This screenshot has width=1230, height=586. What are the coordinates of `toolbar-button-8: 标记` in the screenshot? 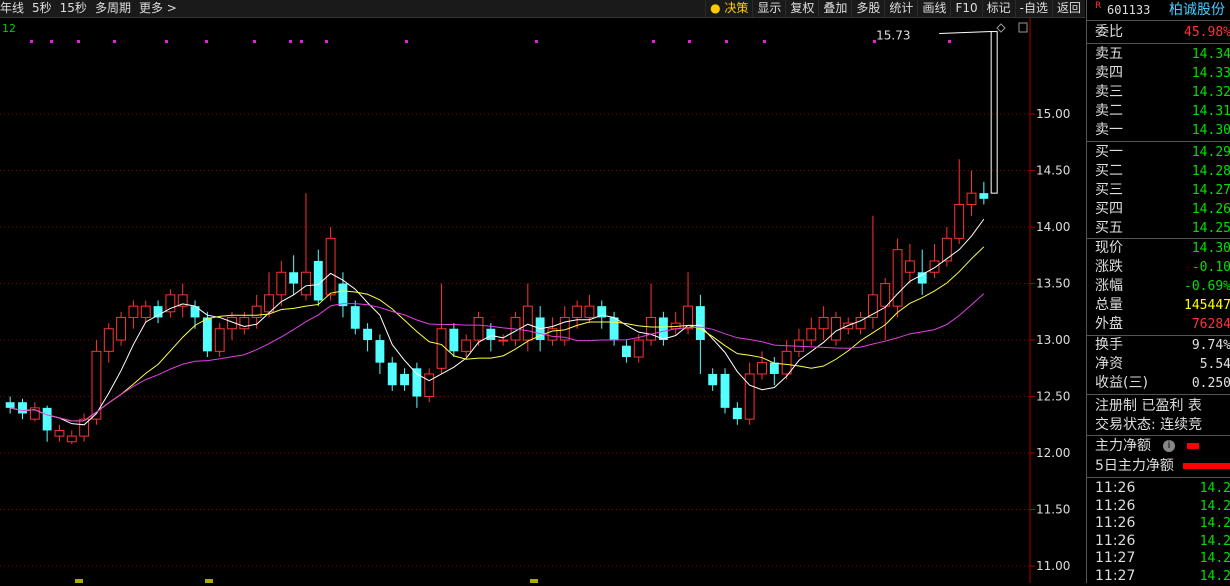 It's located at (998, 8).